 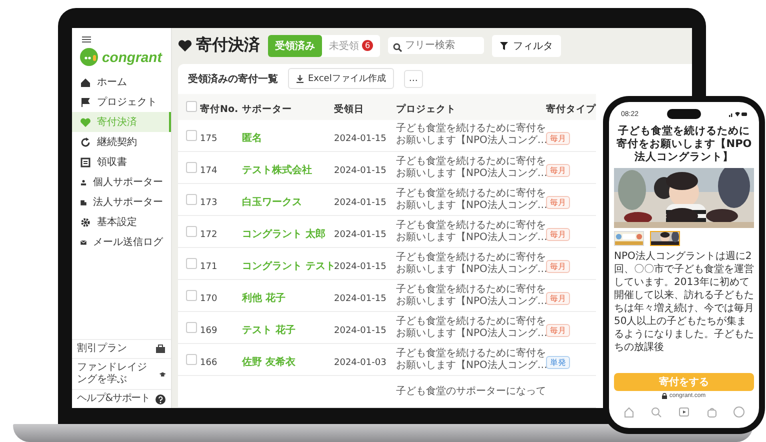 What do you see at coordinates (341, 78) in the screenshot?
I see `export-button: Excelファイル作成` at bounding box center [341, 78].